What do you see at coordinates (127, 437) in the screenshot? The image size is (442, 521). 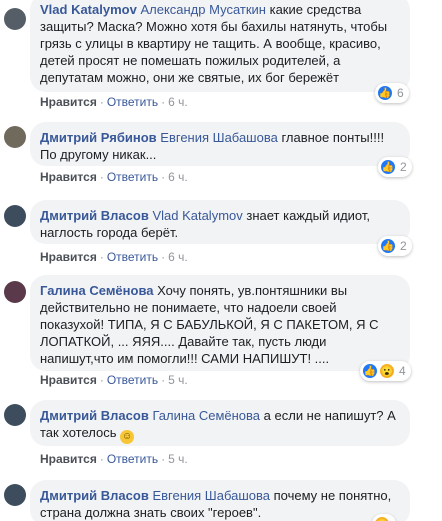 I see `laughing-emoji-icon: ☺` at bounding box center [127, 437].